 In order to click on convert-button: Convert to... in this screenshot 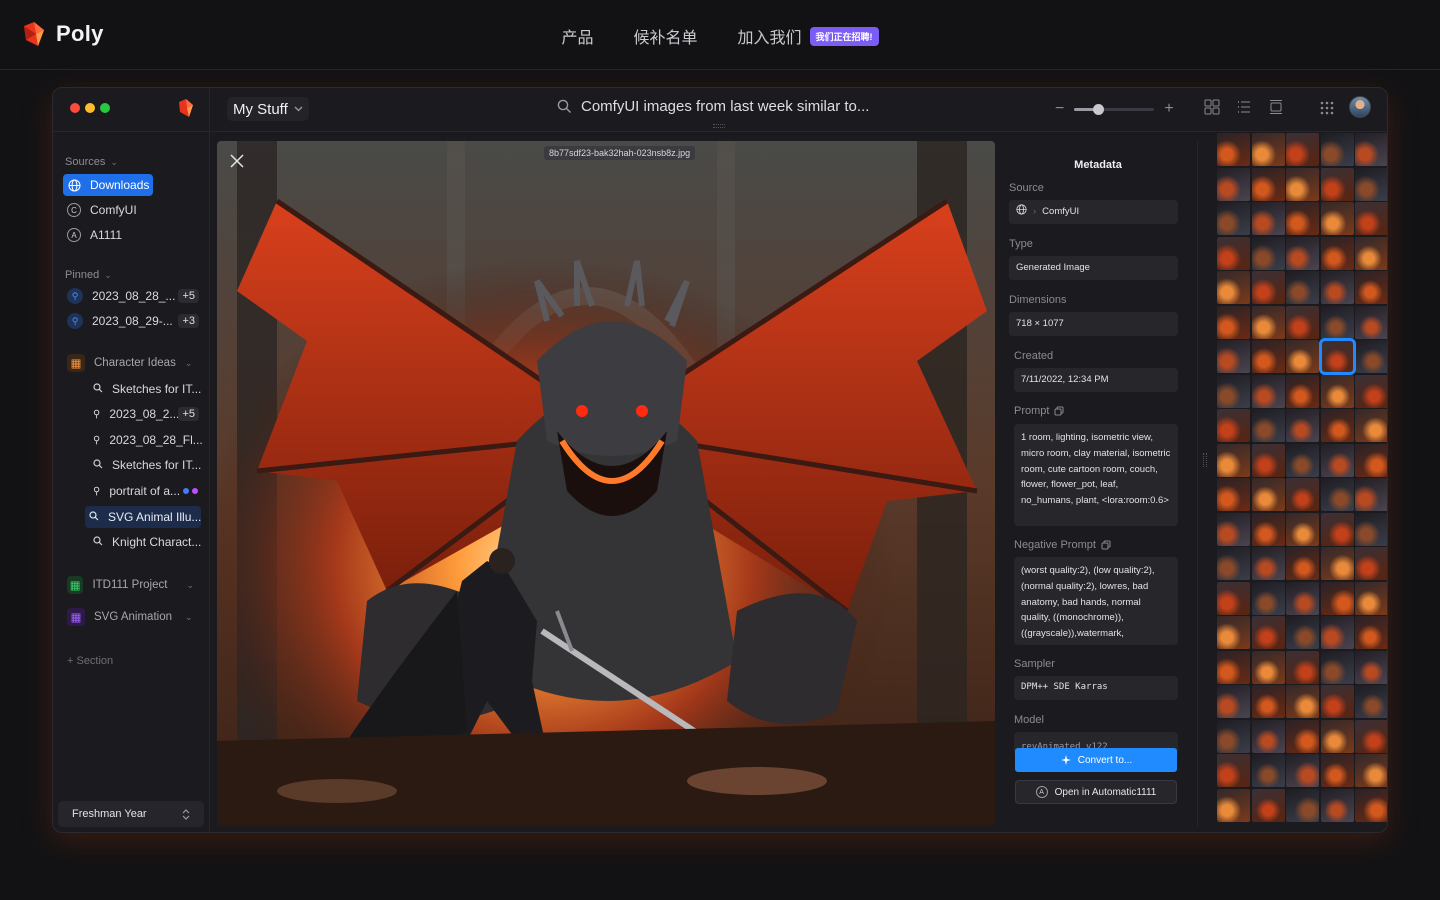, I will do `click(1096, 760)`.